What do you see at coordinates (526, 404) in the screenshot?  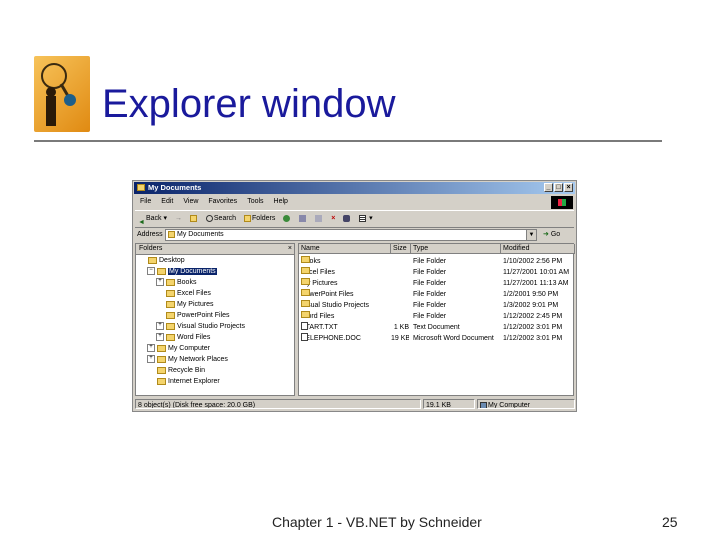 I see `status-location: My Computer` at bounding box center [526, 404].